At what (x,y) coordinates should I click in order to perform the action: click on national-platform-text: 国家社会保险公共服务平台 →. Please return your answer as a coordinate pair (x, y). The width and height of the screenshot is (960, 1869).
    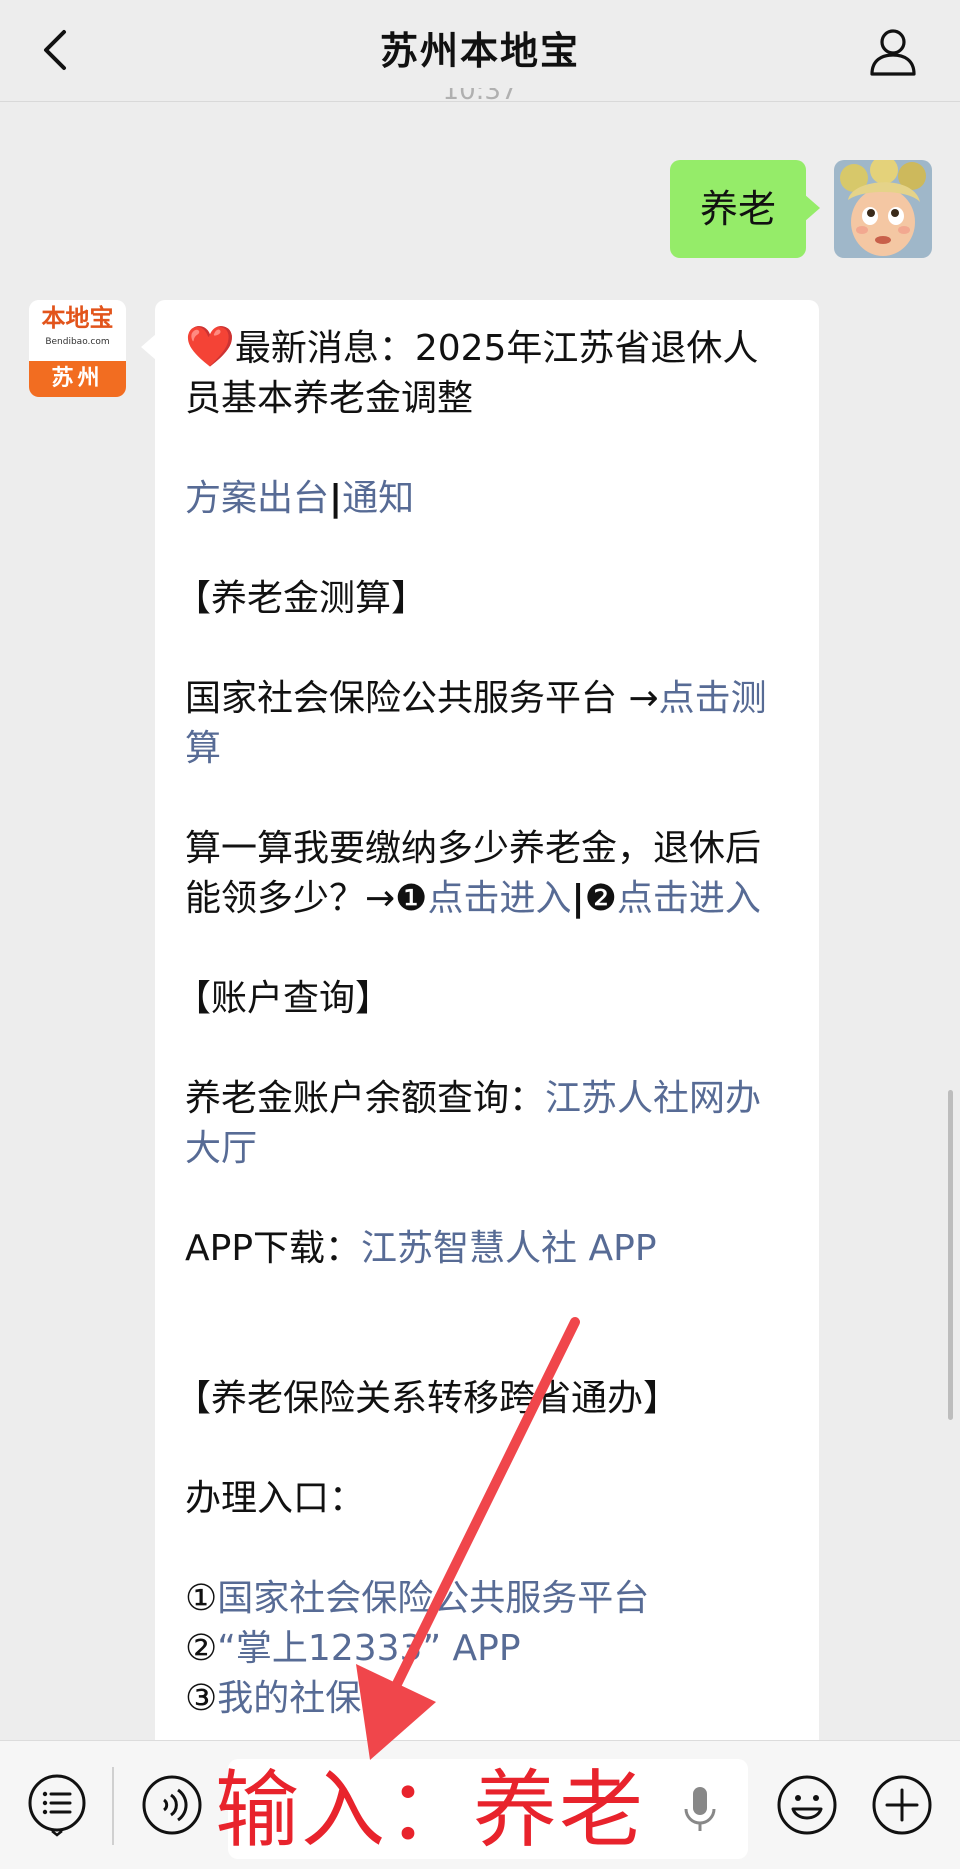
    Looking at the image, I should click on (422, 698).